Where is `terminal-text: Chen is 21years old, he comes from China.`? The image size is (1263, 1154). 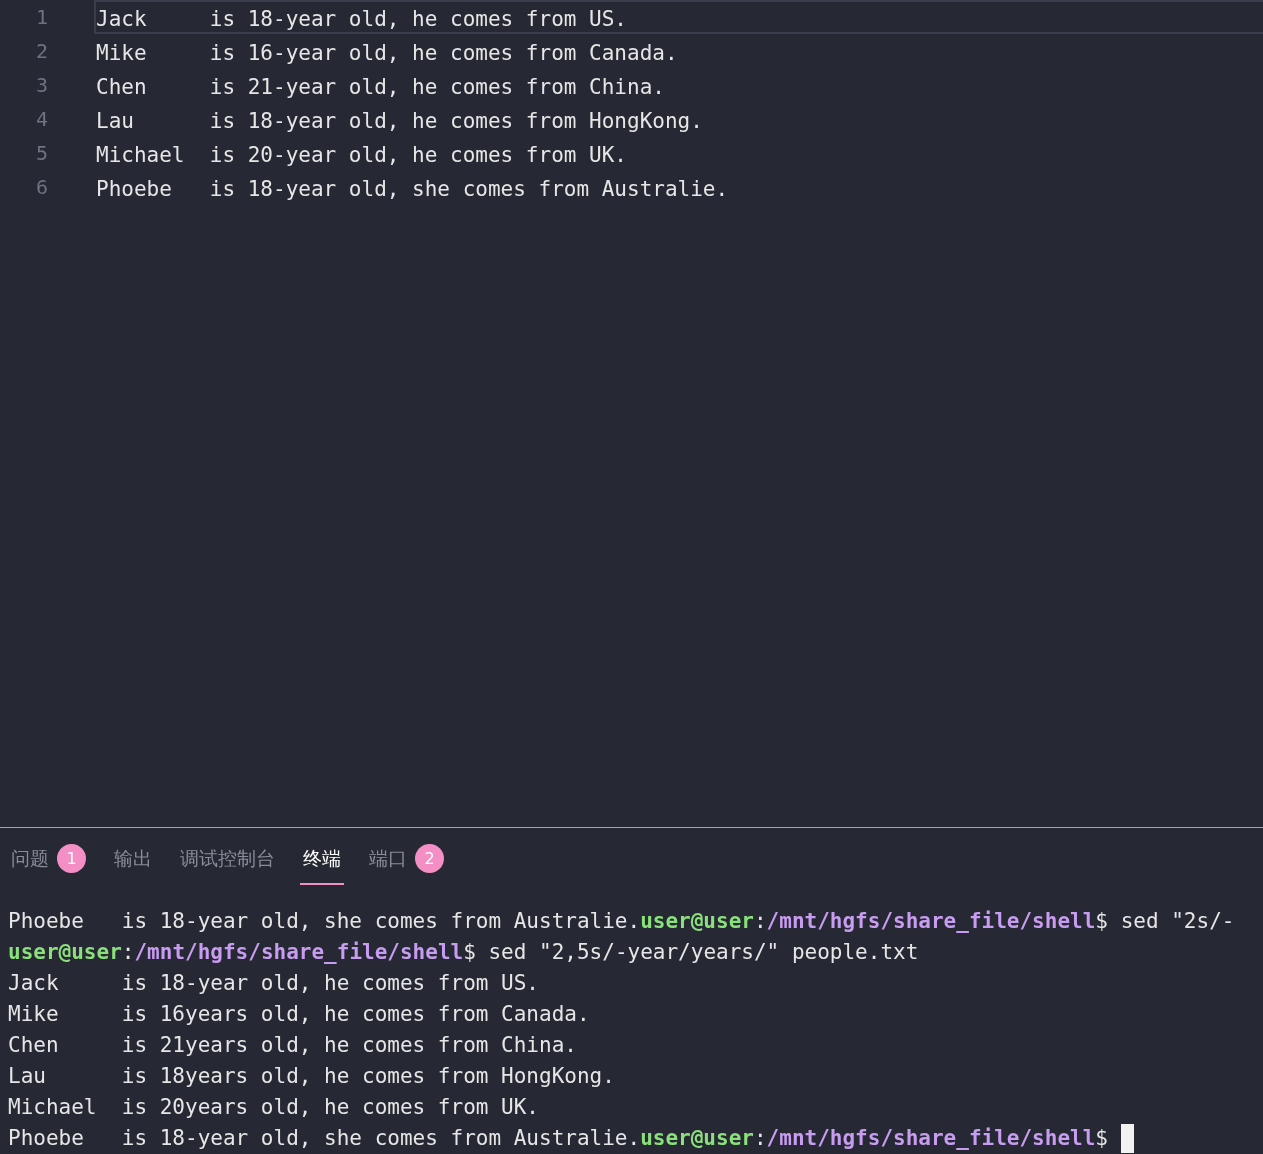 terminal-text: Chen is 21years old, he comes from China. is located at coordinates (292, 1045).